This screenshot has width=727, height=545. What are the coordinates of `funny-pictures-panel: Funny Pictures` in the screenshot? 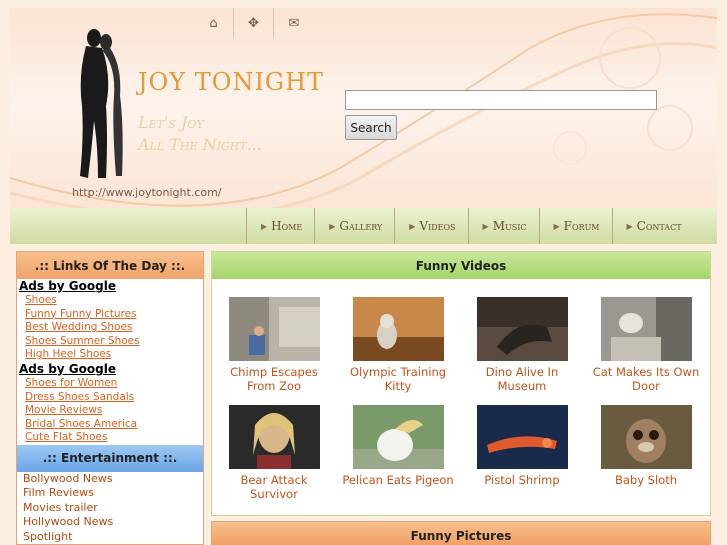 It's located at (461, 533).